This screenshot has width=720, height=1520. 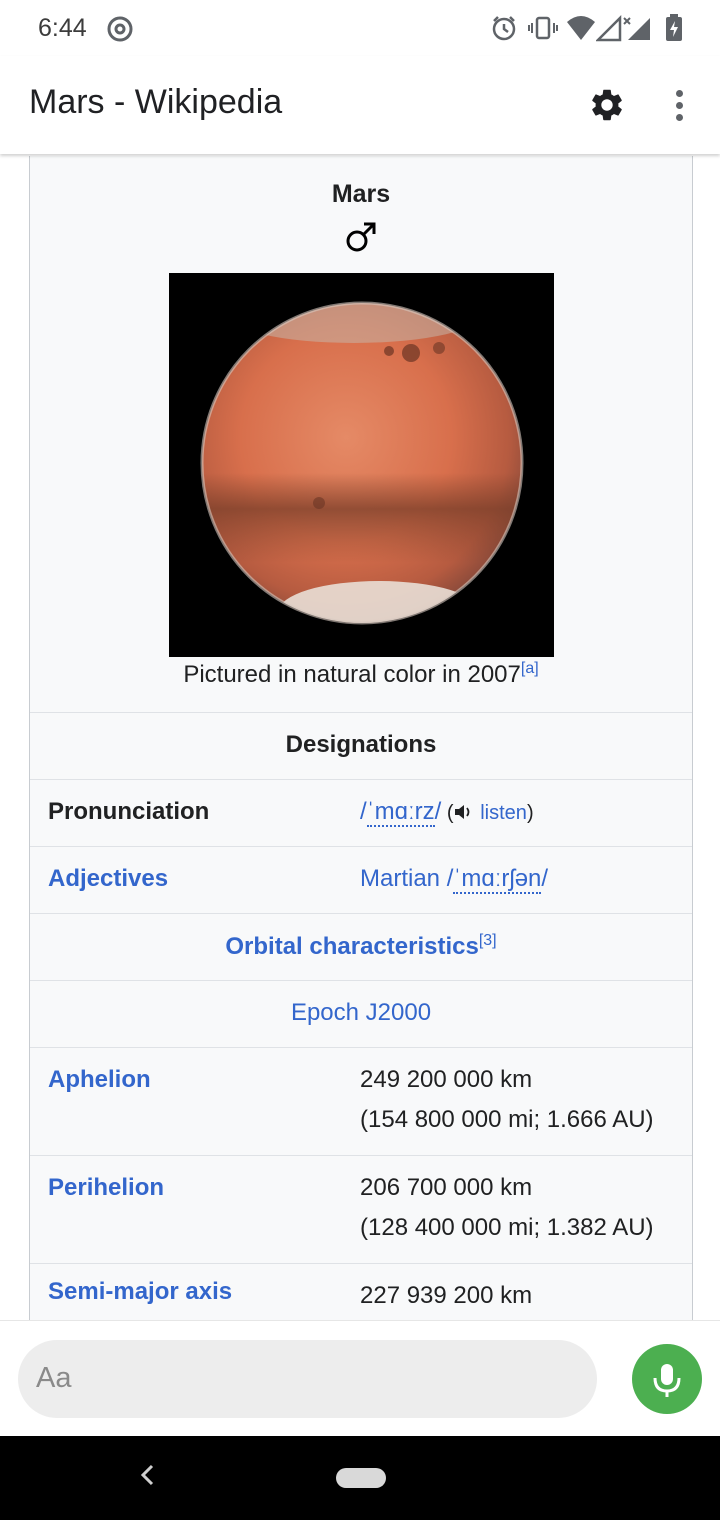 What do you see at coordinates (352, 946) in the screenshot?
I see `orbital-title: Orbital characteristics` at bounding box center [352, 946].